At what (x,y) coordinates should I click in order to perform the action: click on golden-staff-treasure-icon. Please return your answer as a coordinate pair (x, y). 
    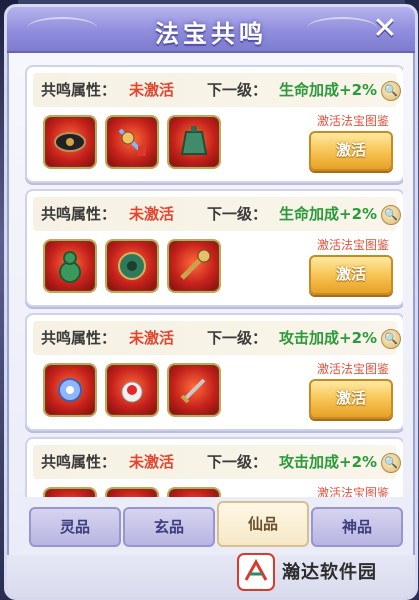
    Looking at the image, I should click on (194, 266).